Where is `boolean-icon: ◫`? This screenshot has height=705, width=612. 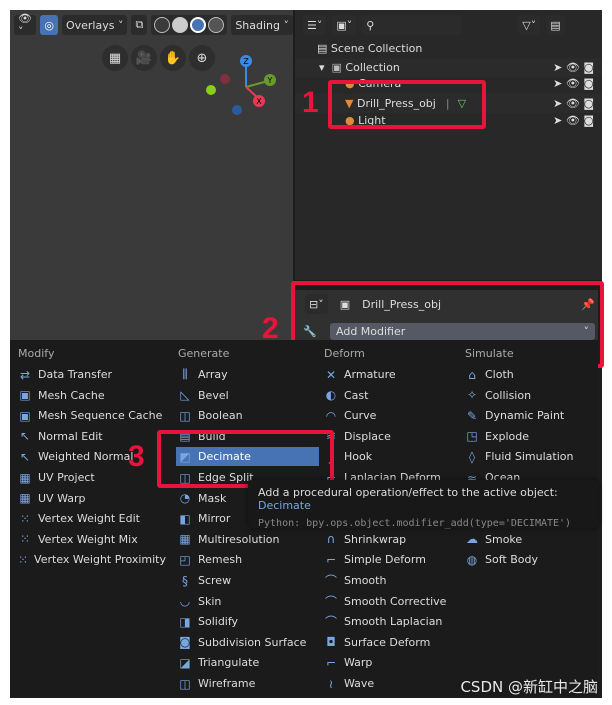
boolean-icon: ◫ is located at coordinates (185, 415).